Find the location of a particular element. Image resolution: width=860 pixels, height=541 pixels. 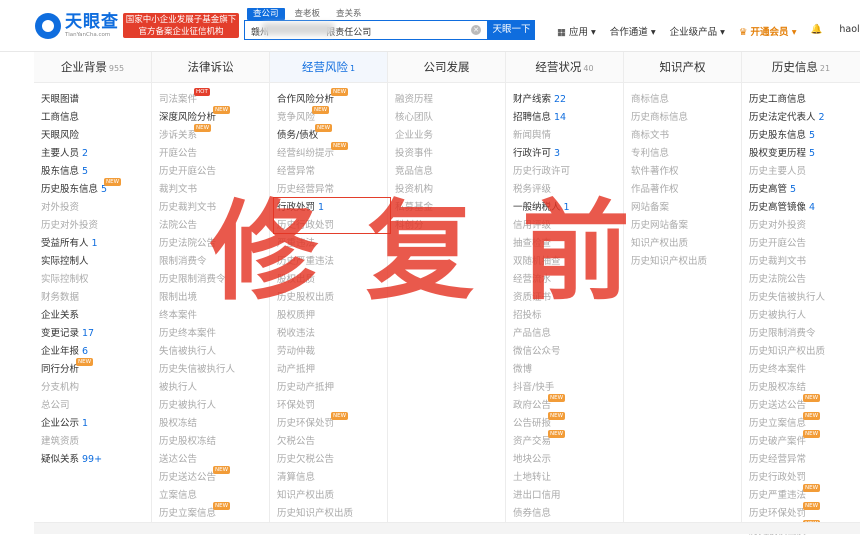

dimension-item: 股权变更历程 5 is located at coordinates (801, 154).